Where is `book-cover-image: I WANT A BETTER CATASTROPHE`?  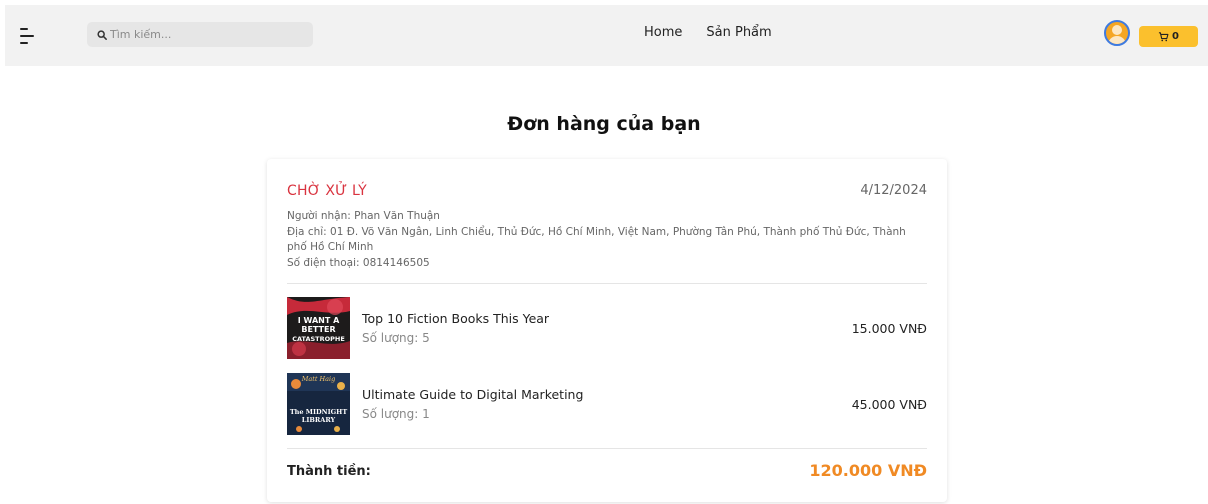 book-cover-image: I WANT A BETTER CATASTROPHE is located at coordinates (318, 328).